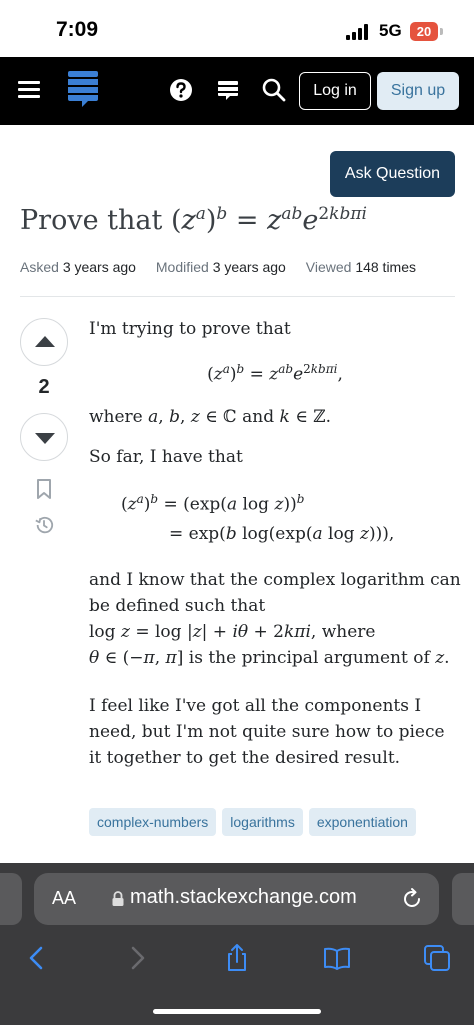 The width and height of the screenshot is (474, 1025). I want to click on upvote-button, so click(44, 342).